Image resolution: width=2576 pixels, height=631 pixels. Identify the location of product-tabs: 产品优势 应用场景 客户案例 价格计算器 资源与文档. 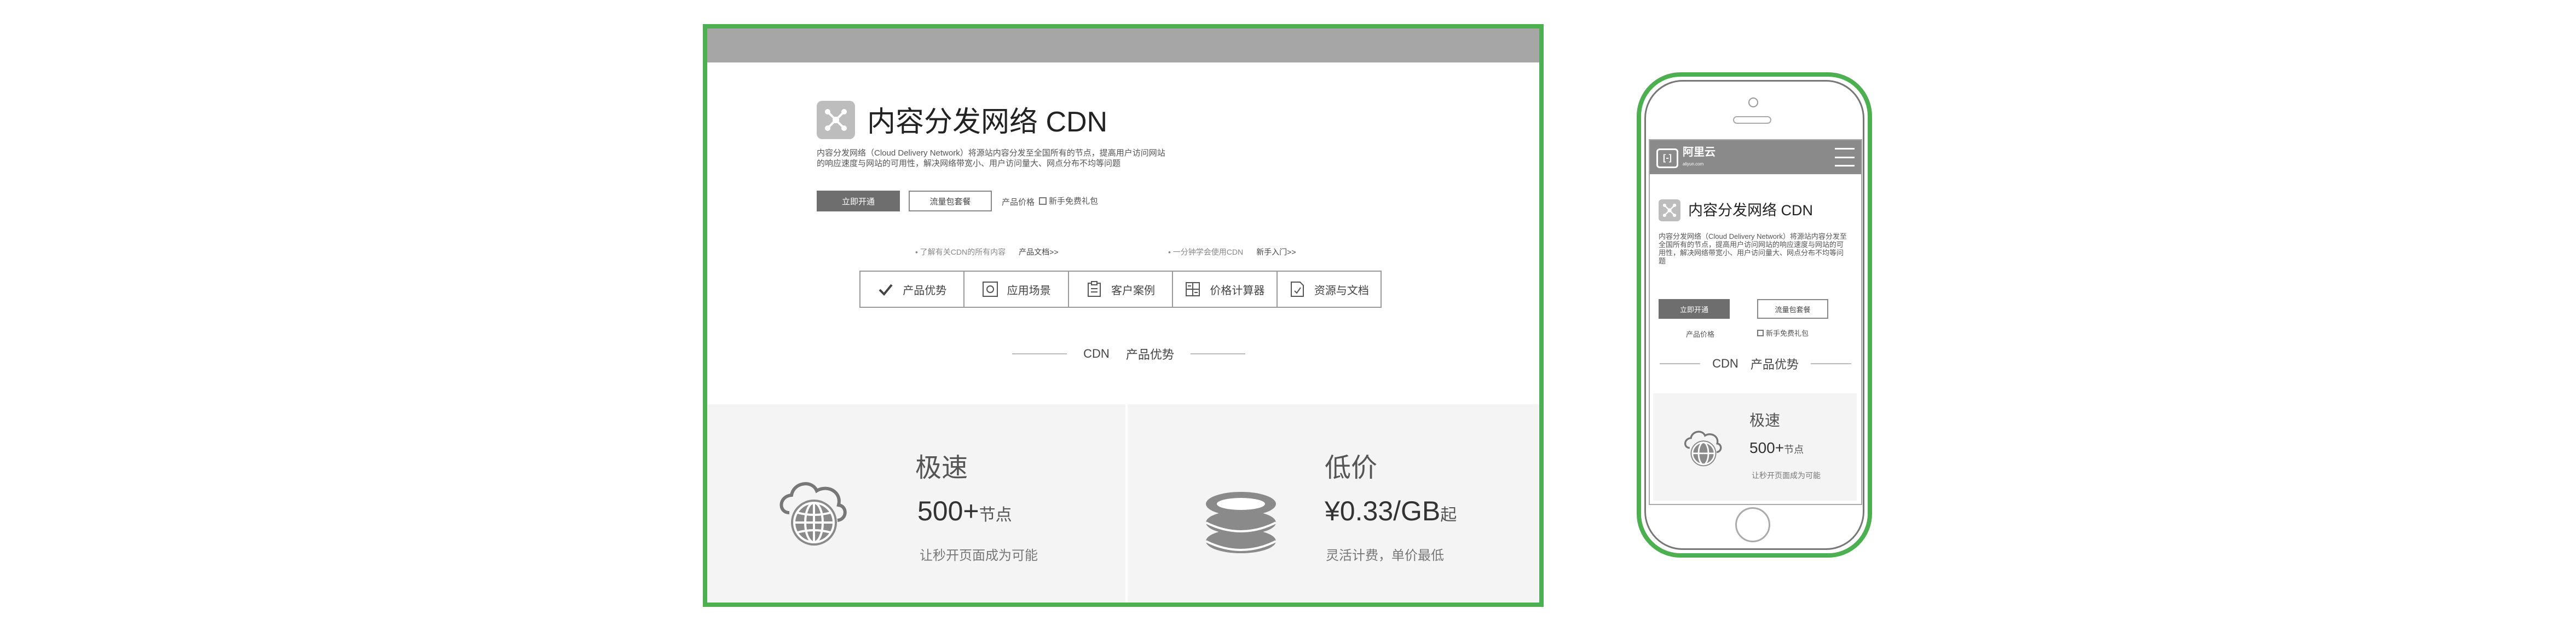
(1121, 289).